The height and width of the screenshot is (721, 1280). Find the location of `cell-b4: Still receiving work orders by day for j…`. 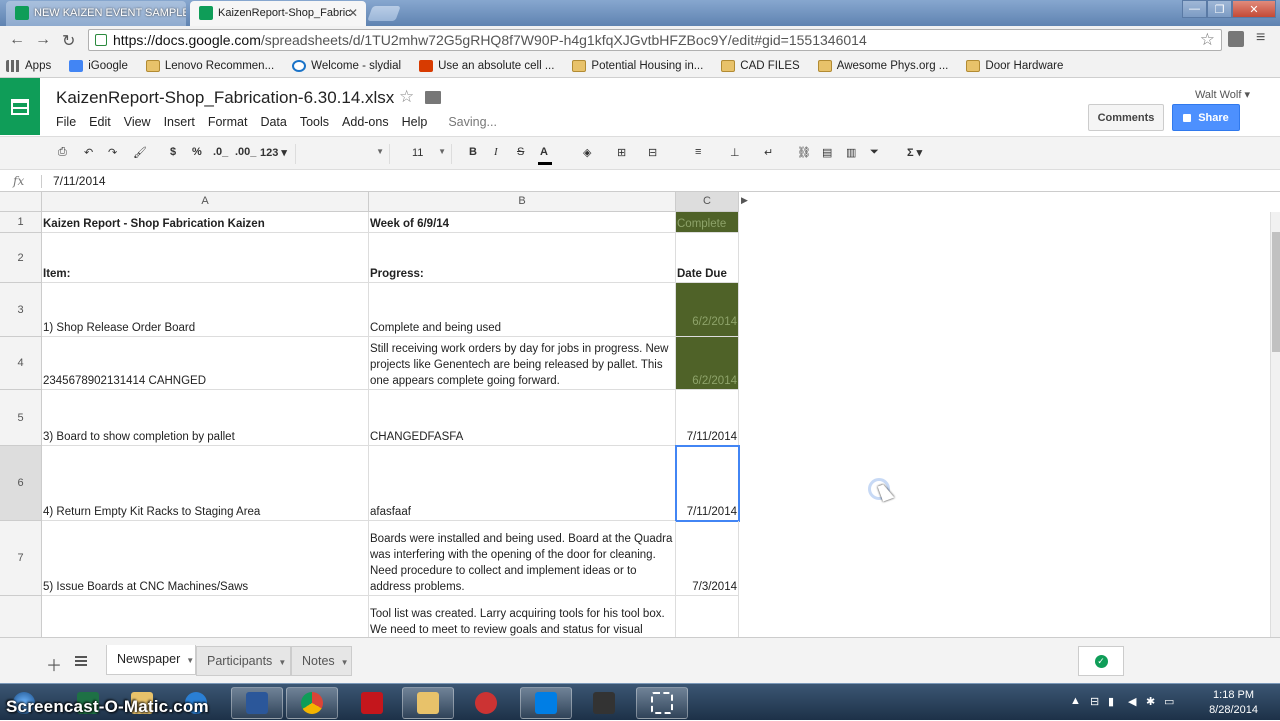

cell-b4: Still receiving work orders by day for j… is located at coordinates (522, 363).